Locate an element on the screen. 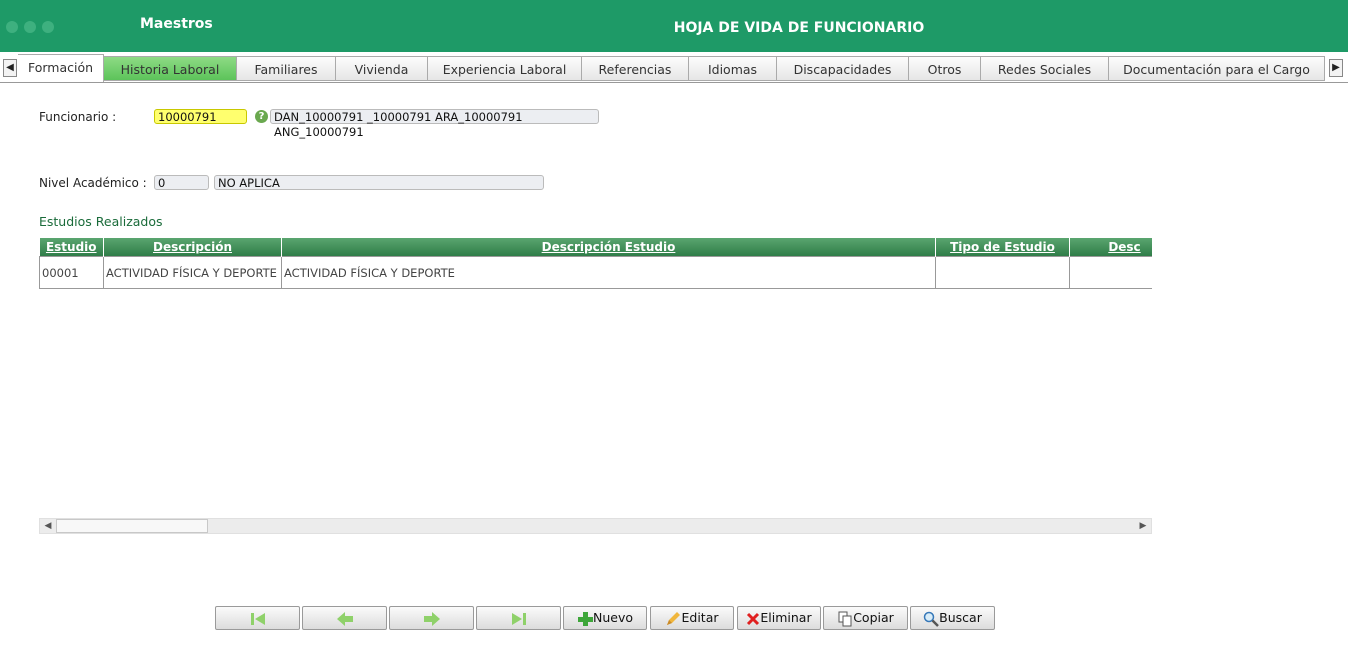 The height and width of the screenshot is (666, 1348). help-icon: ? is located at coordinates (261, 116).